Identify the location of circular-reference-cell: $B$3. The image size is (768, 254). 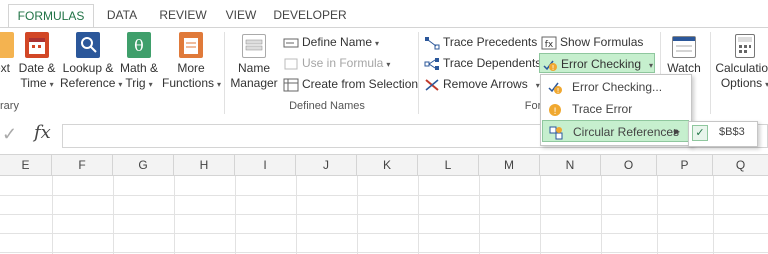
(732, 132).